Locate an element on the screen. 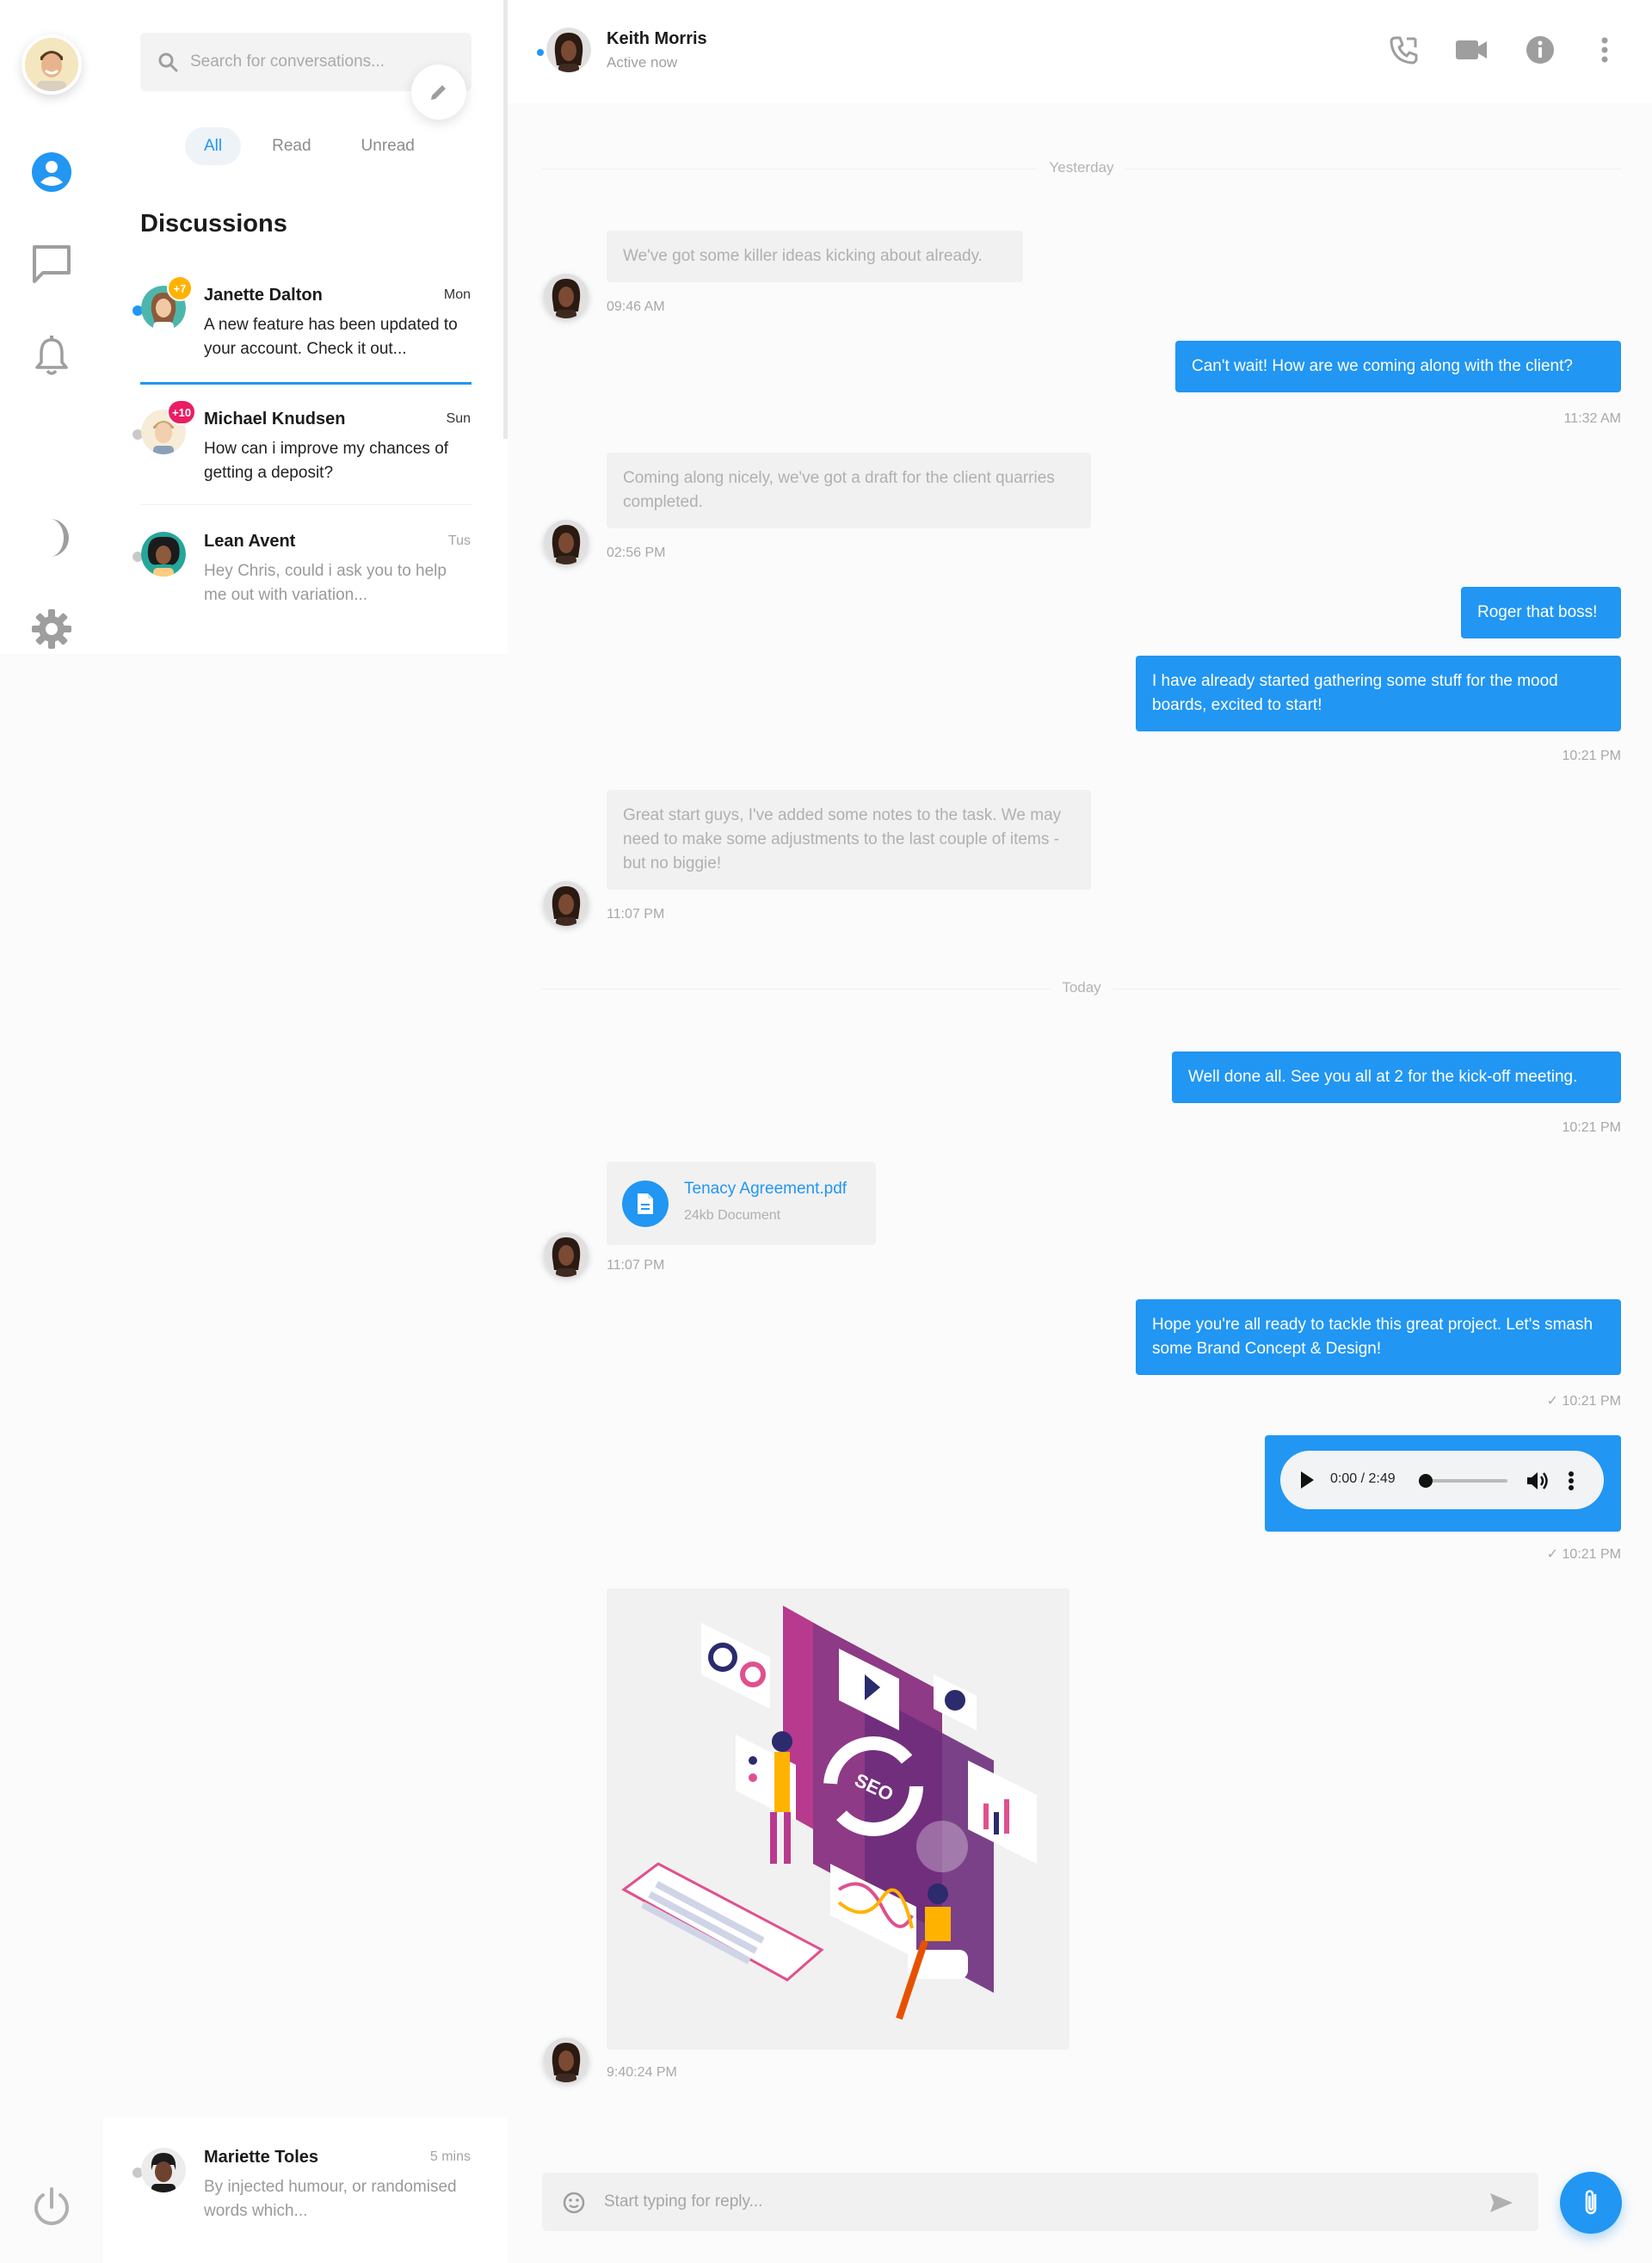 This screenshot has height=2263, width=1652. contact-name: Michael Knudsen is located at coordinates (275, 420).